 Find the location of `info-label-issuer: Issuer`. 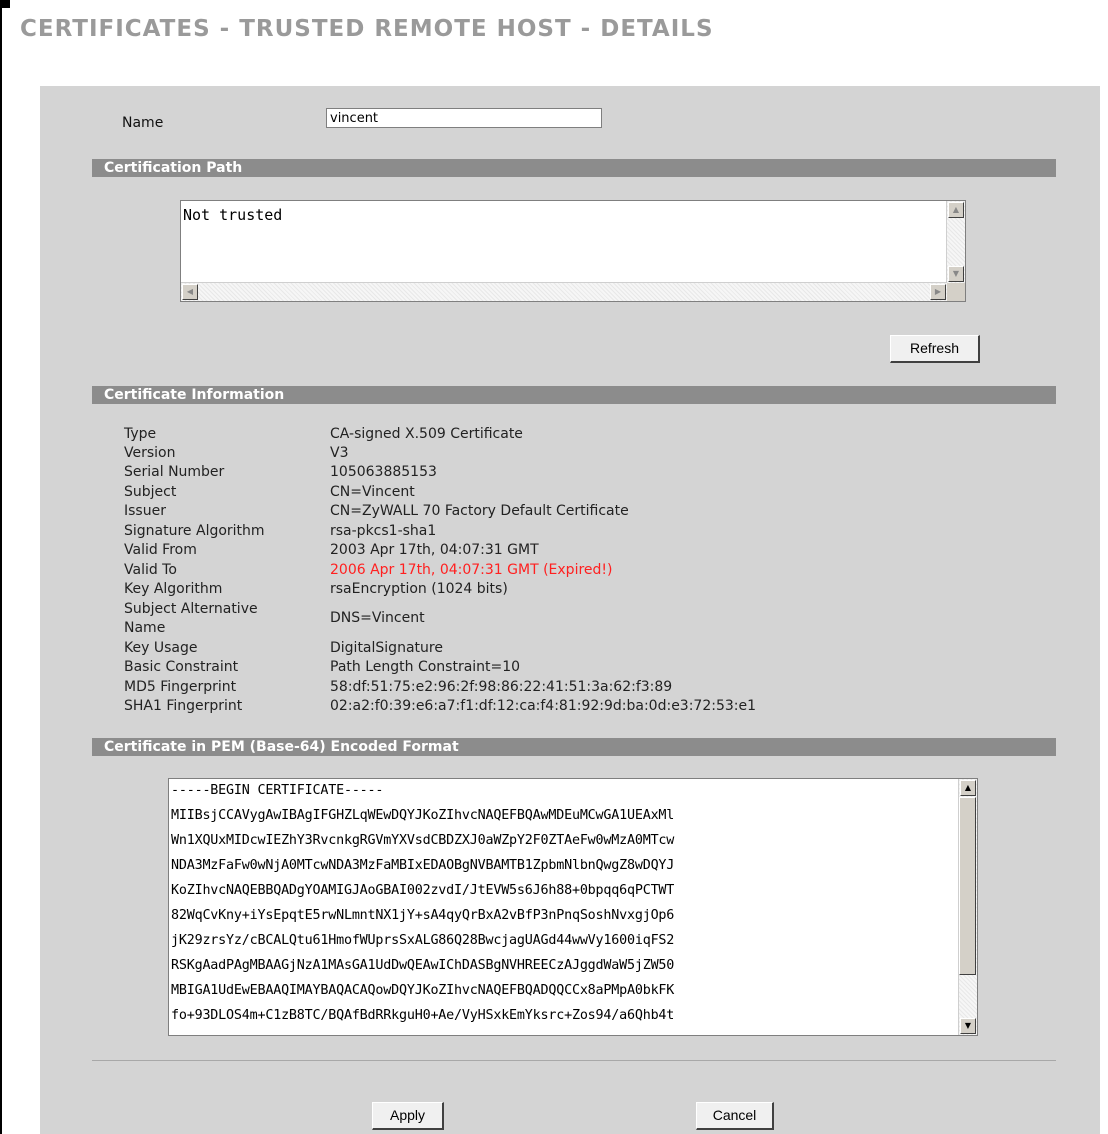

info-label-issuer: Issuer is located at coordinates (145, 511).